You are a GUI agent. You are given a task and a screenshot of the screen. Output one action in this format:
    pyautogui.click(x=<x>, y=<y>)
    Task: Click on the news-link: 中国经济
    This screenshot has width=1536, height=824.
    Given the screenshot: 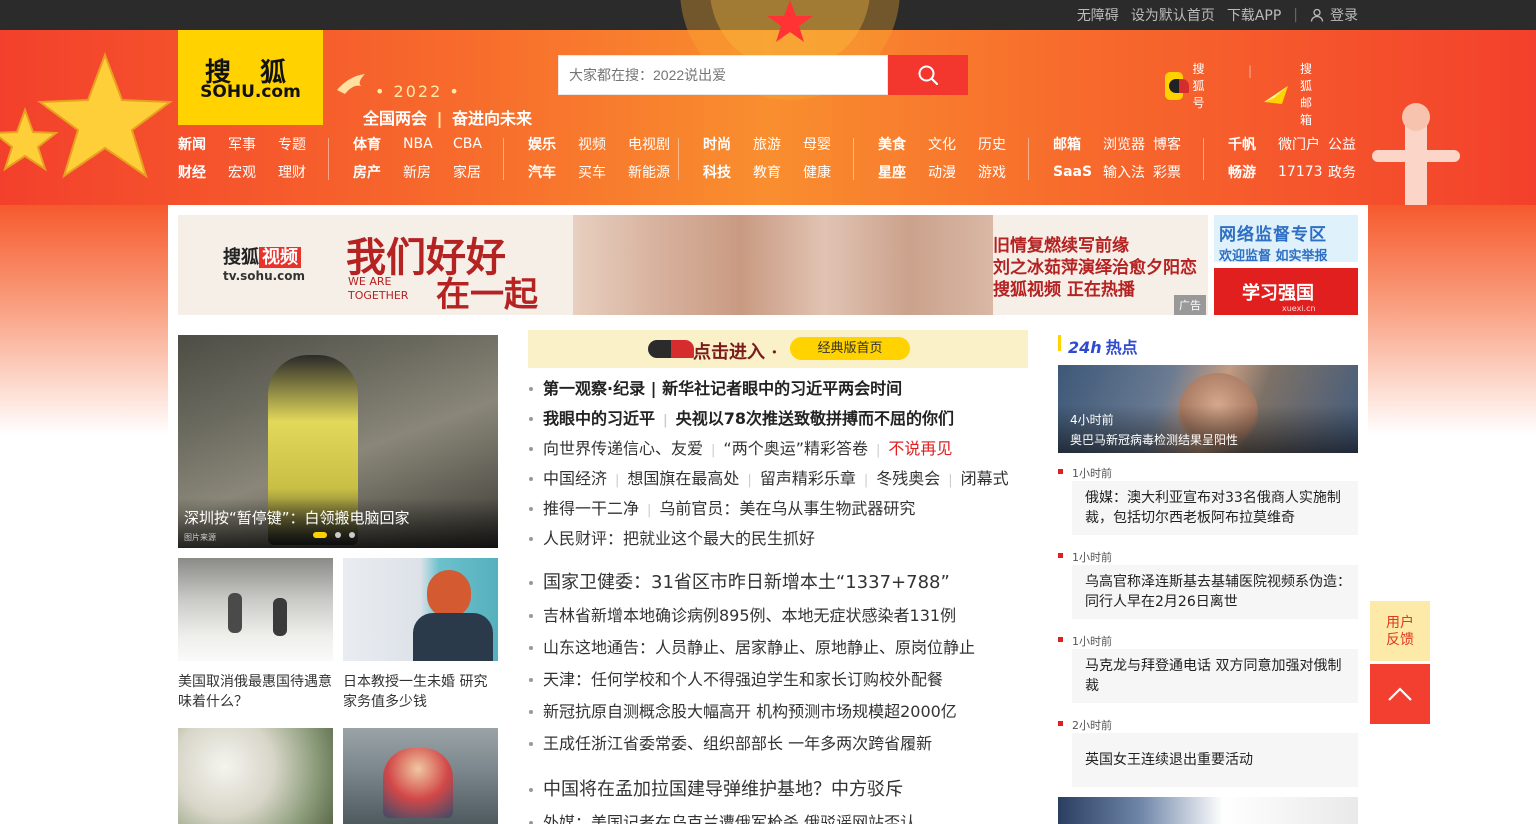 What is the action you would take?
    pyautogui.click(x=575, y=478)
    